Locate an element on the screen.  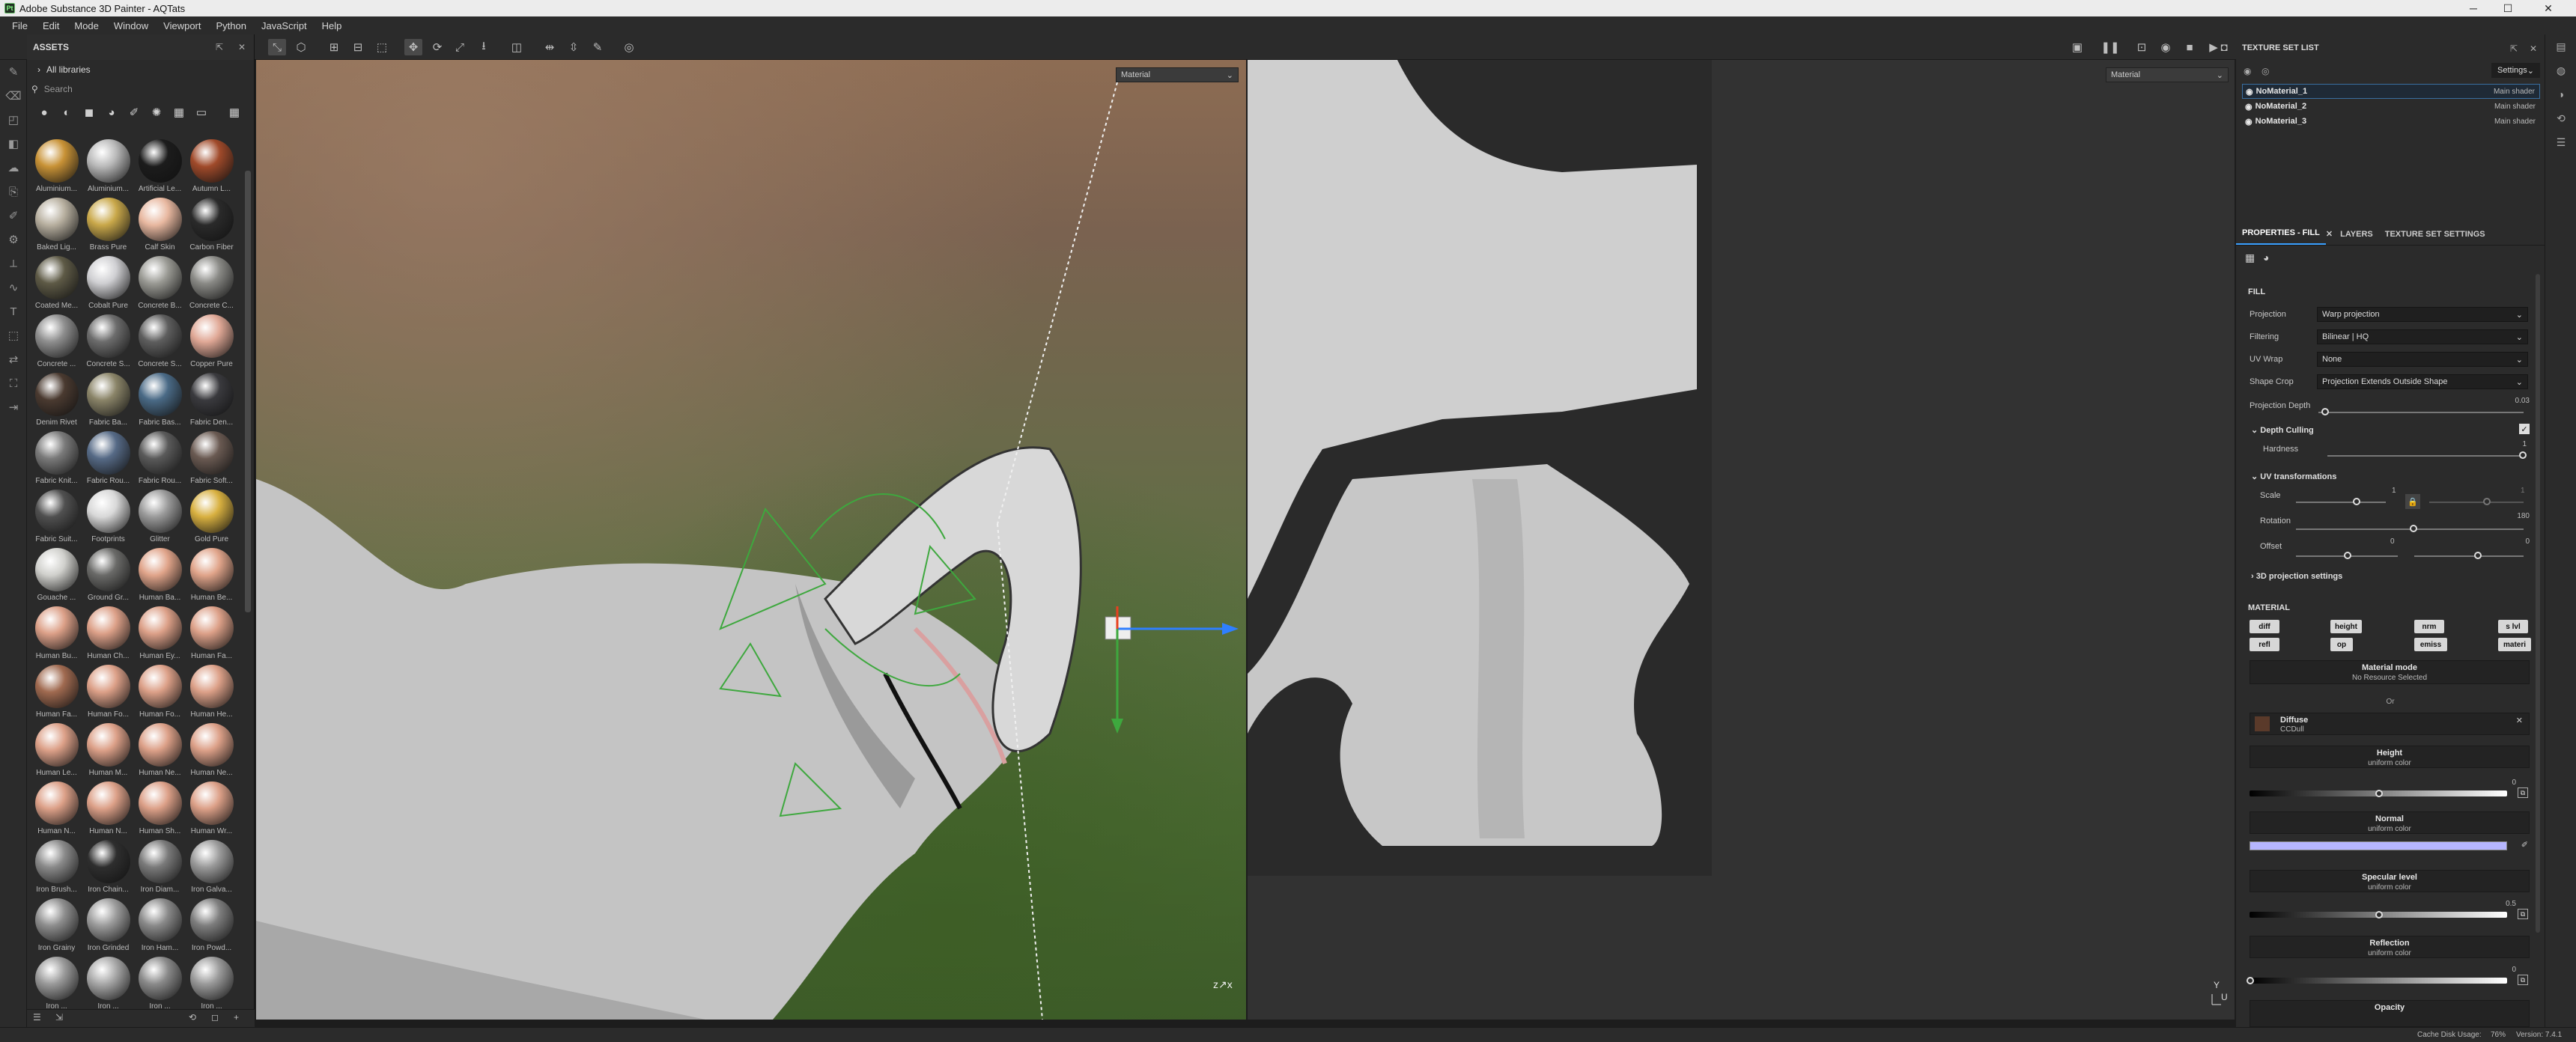
projection-tool-icon: ◰ is located at coordinates (13, 120).